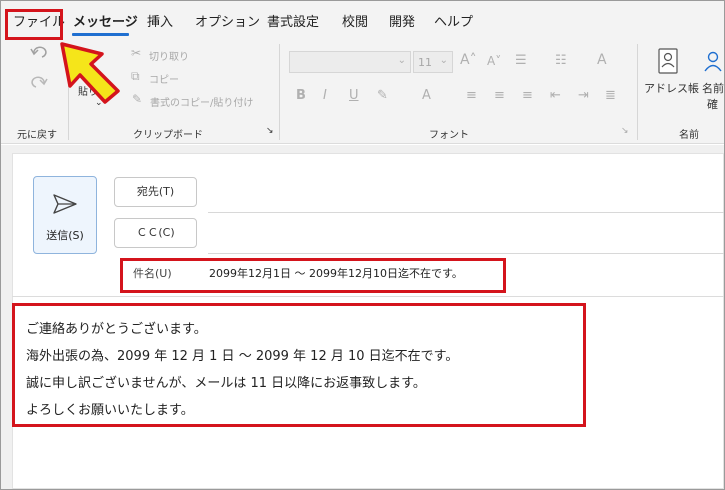  What do you see at coordinates (668, 61) in the screenshot?
I see `address-book-icon` at bounding box center [668, 61].